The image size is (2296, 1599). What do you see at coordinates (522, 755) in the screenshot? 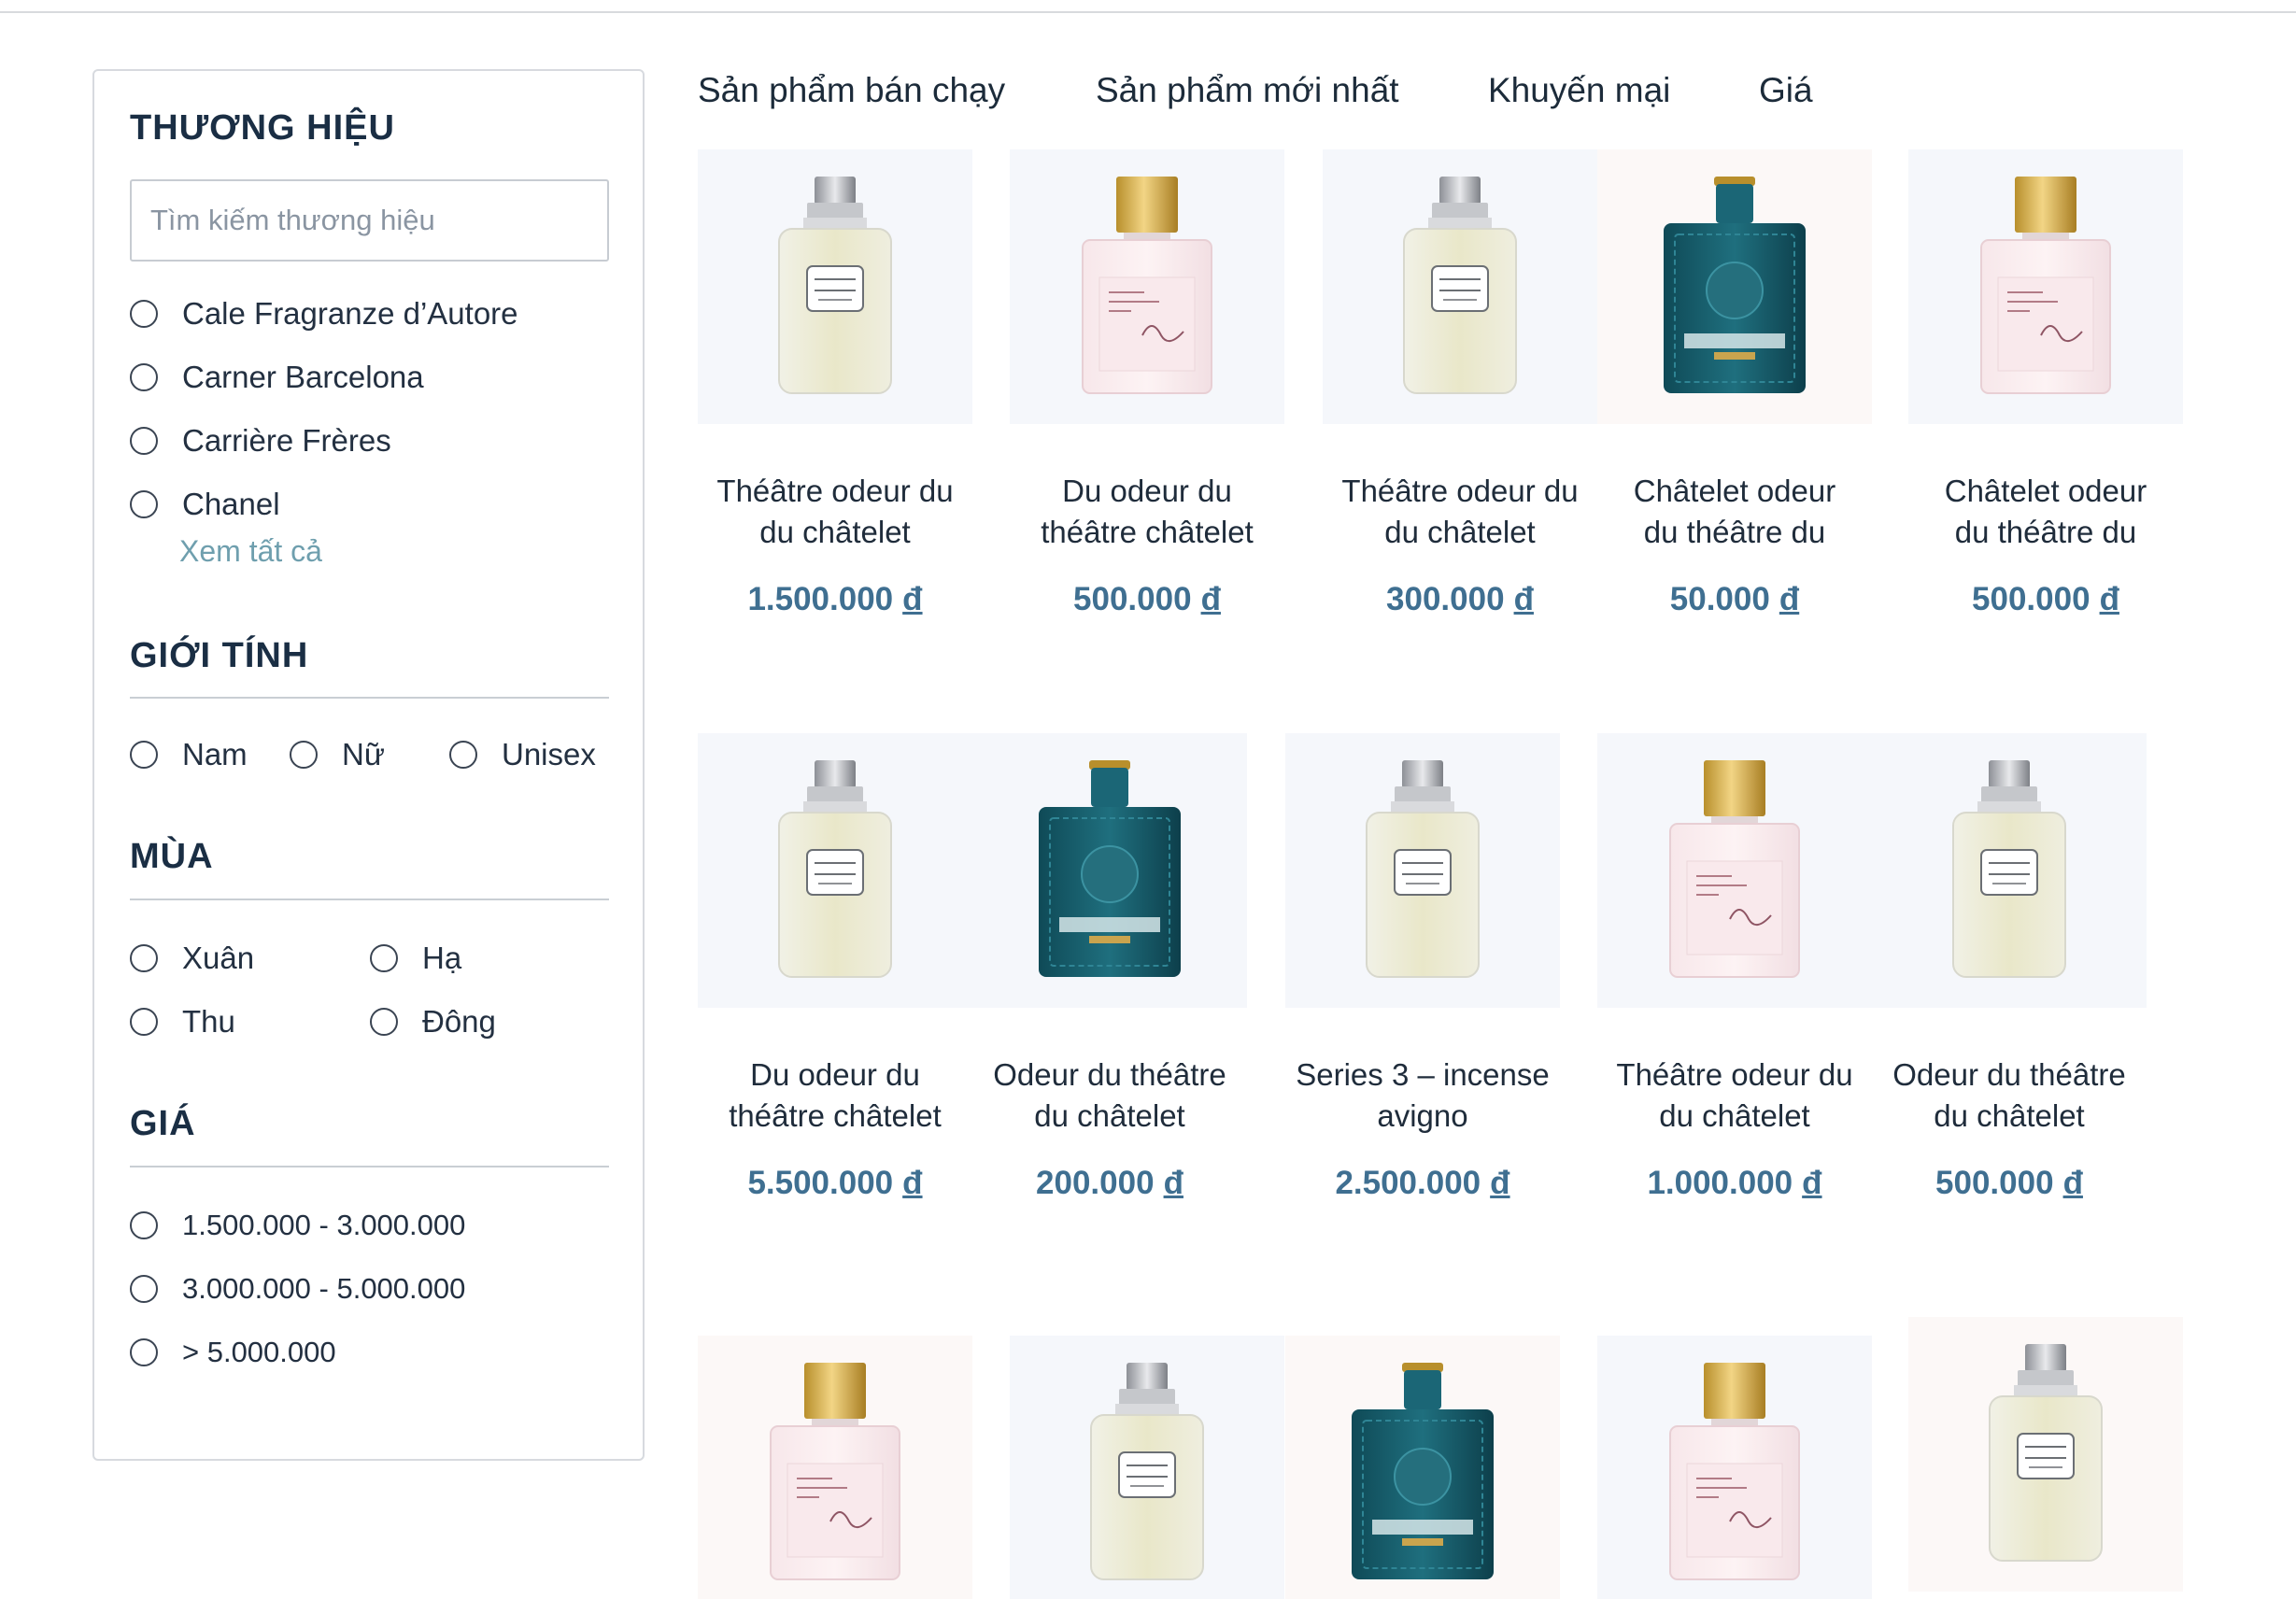
I see `gender-option: Unisex` at bounding box center [522, 755].